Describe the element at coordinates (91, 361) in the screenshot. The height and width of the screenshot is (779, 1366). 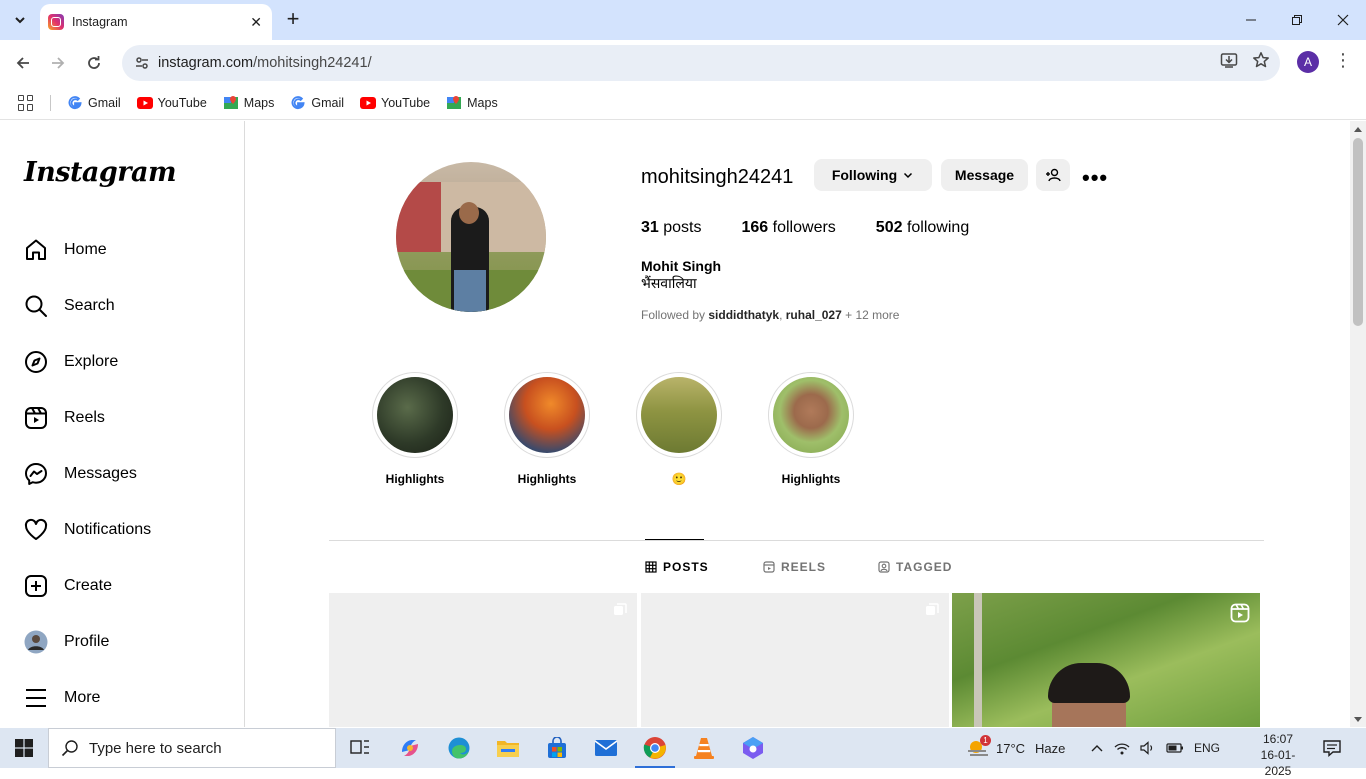
I see `sidebar-item-label: Explore` at that location.